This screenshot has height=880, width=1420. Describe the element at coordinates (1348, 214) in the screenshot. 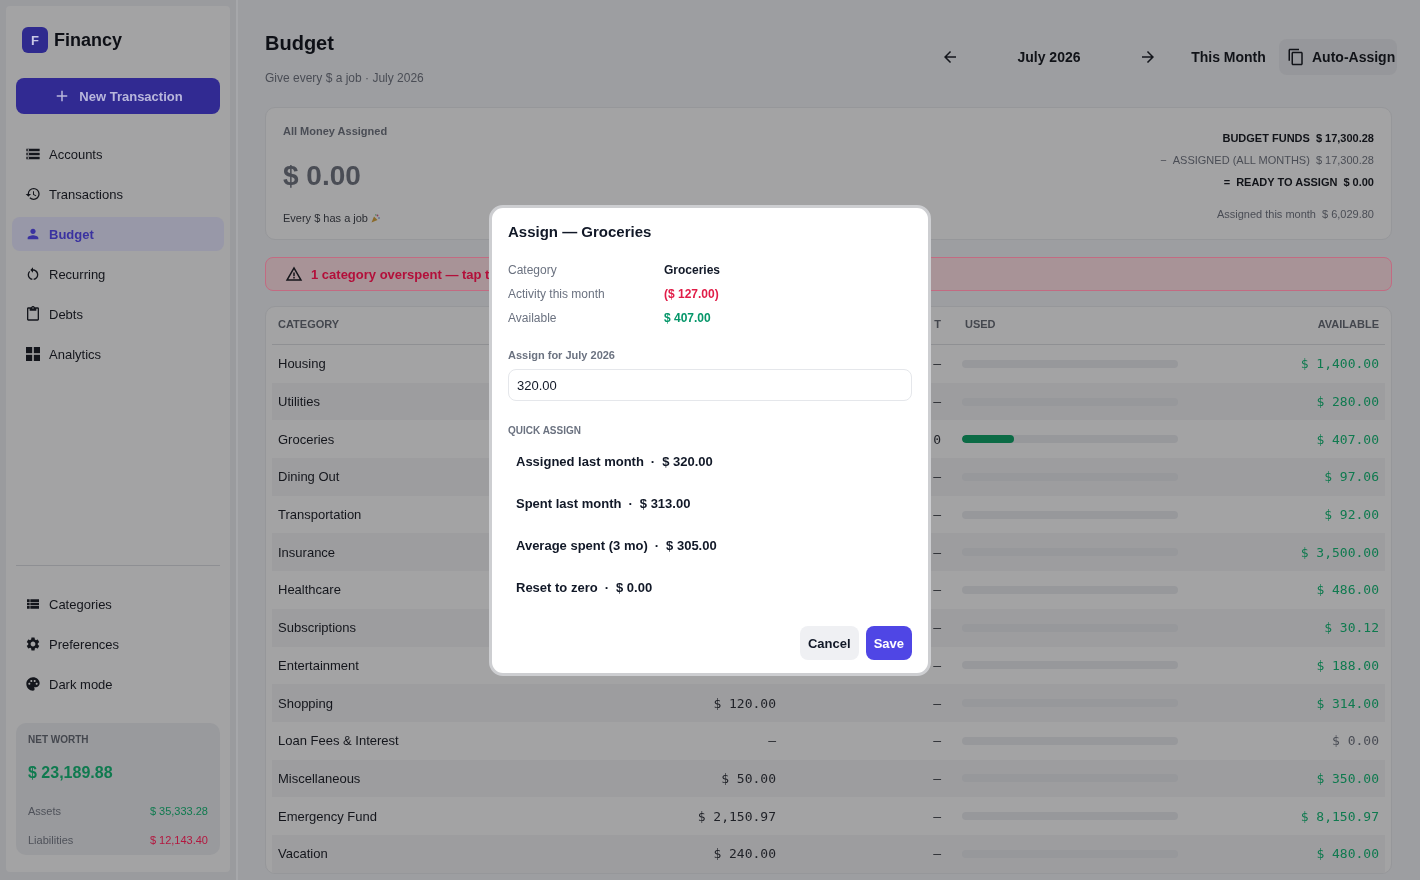

I see `assigned-month-amount: $ 6,029.80` at that location.